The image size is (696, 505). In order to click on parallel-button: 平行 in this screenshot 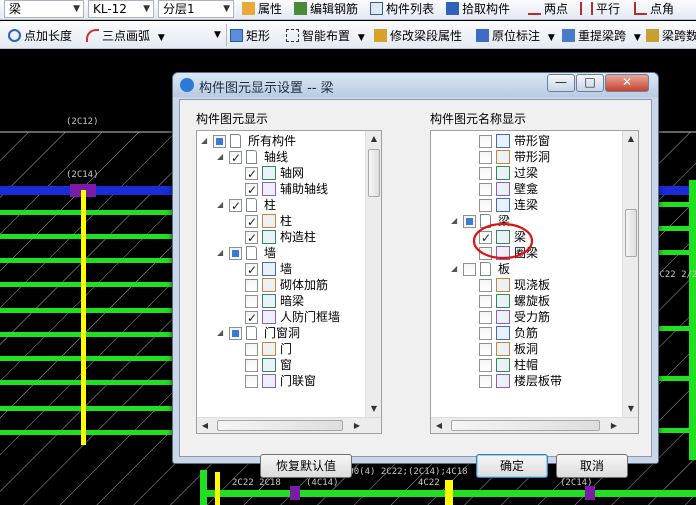, I will do `click(600, 9)`.